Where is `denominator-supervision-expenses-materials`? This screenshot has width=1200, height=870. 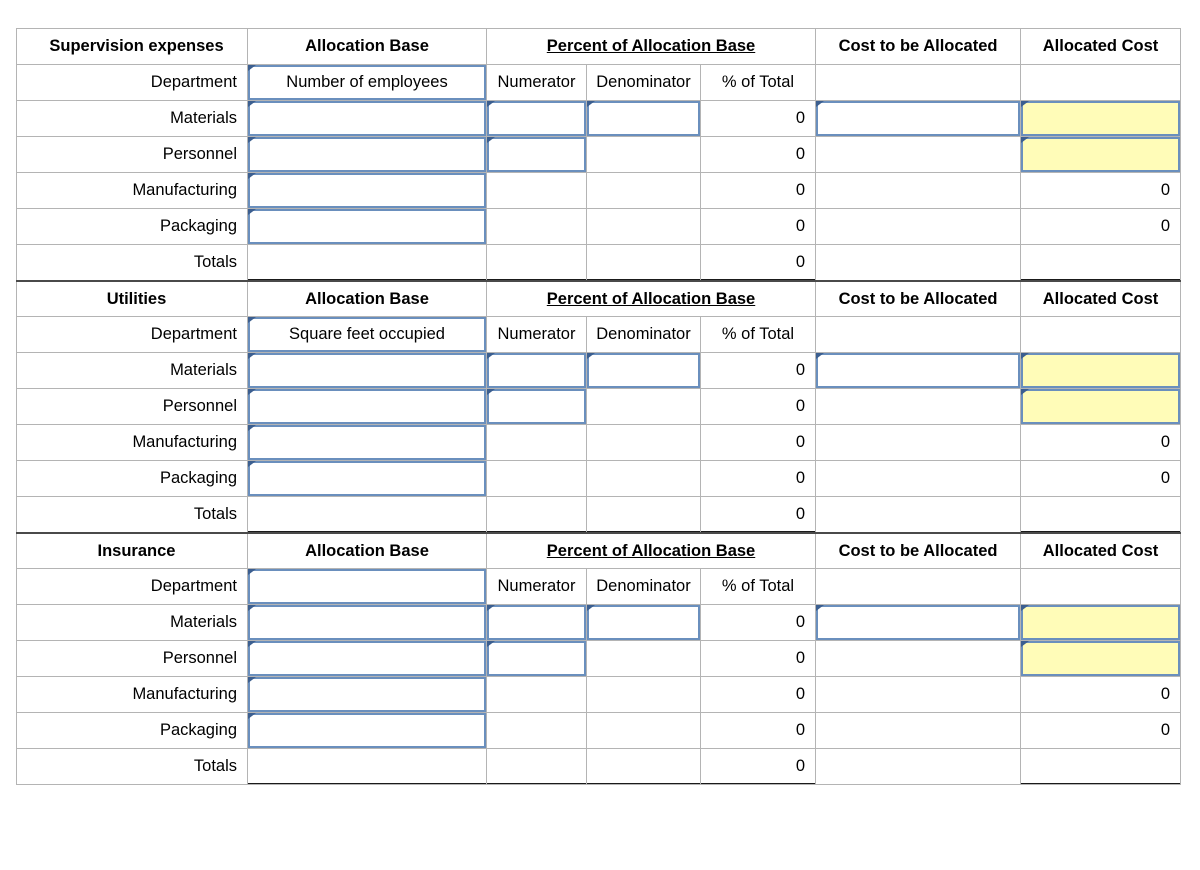 denominator-supervision-expenses-materials is located at coordinates (643, 118).